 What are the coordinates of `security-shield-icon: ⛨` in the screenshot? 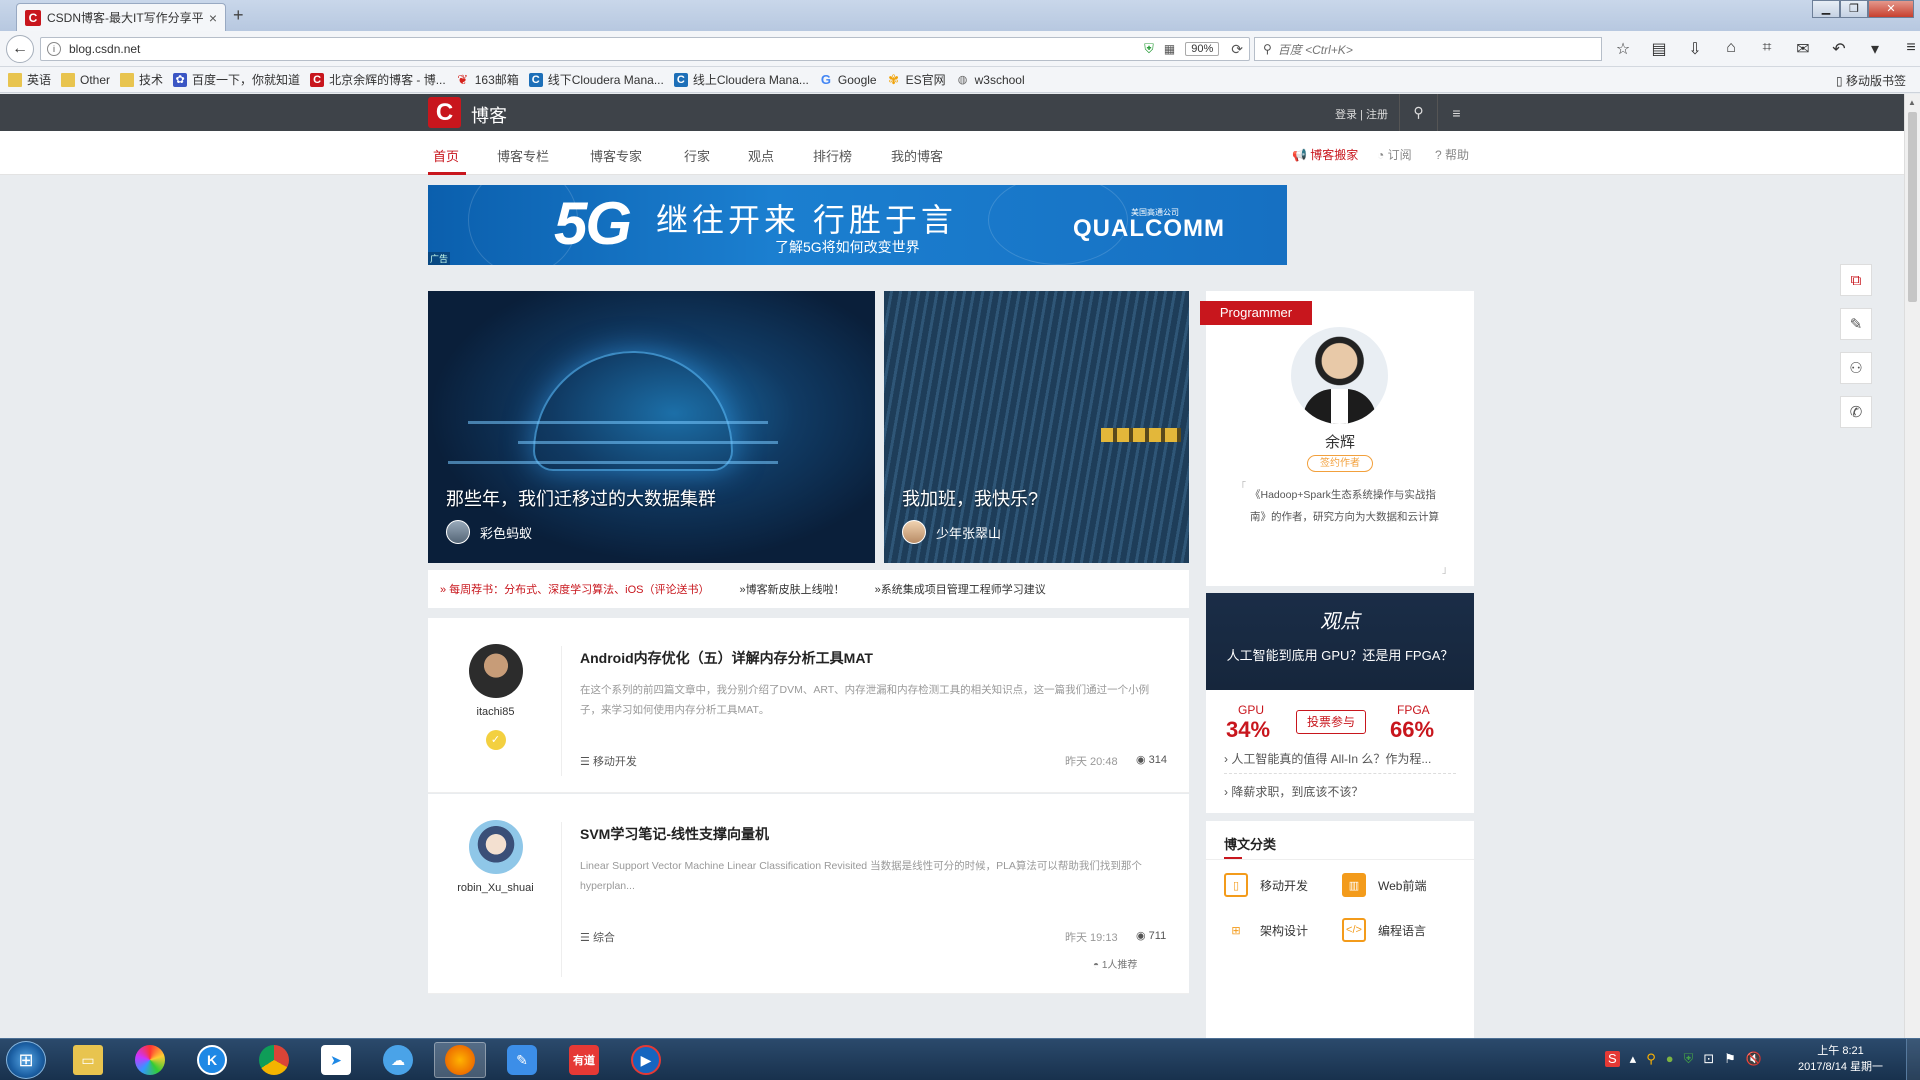 It's located at (1149, 49).